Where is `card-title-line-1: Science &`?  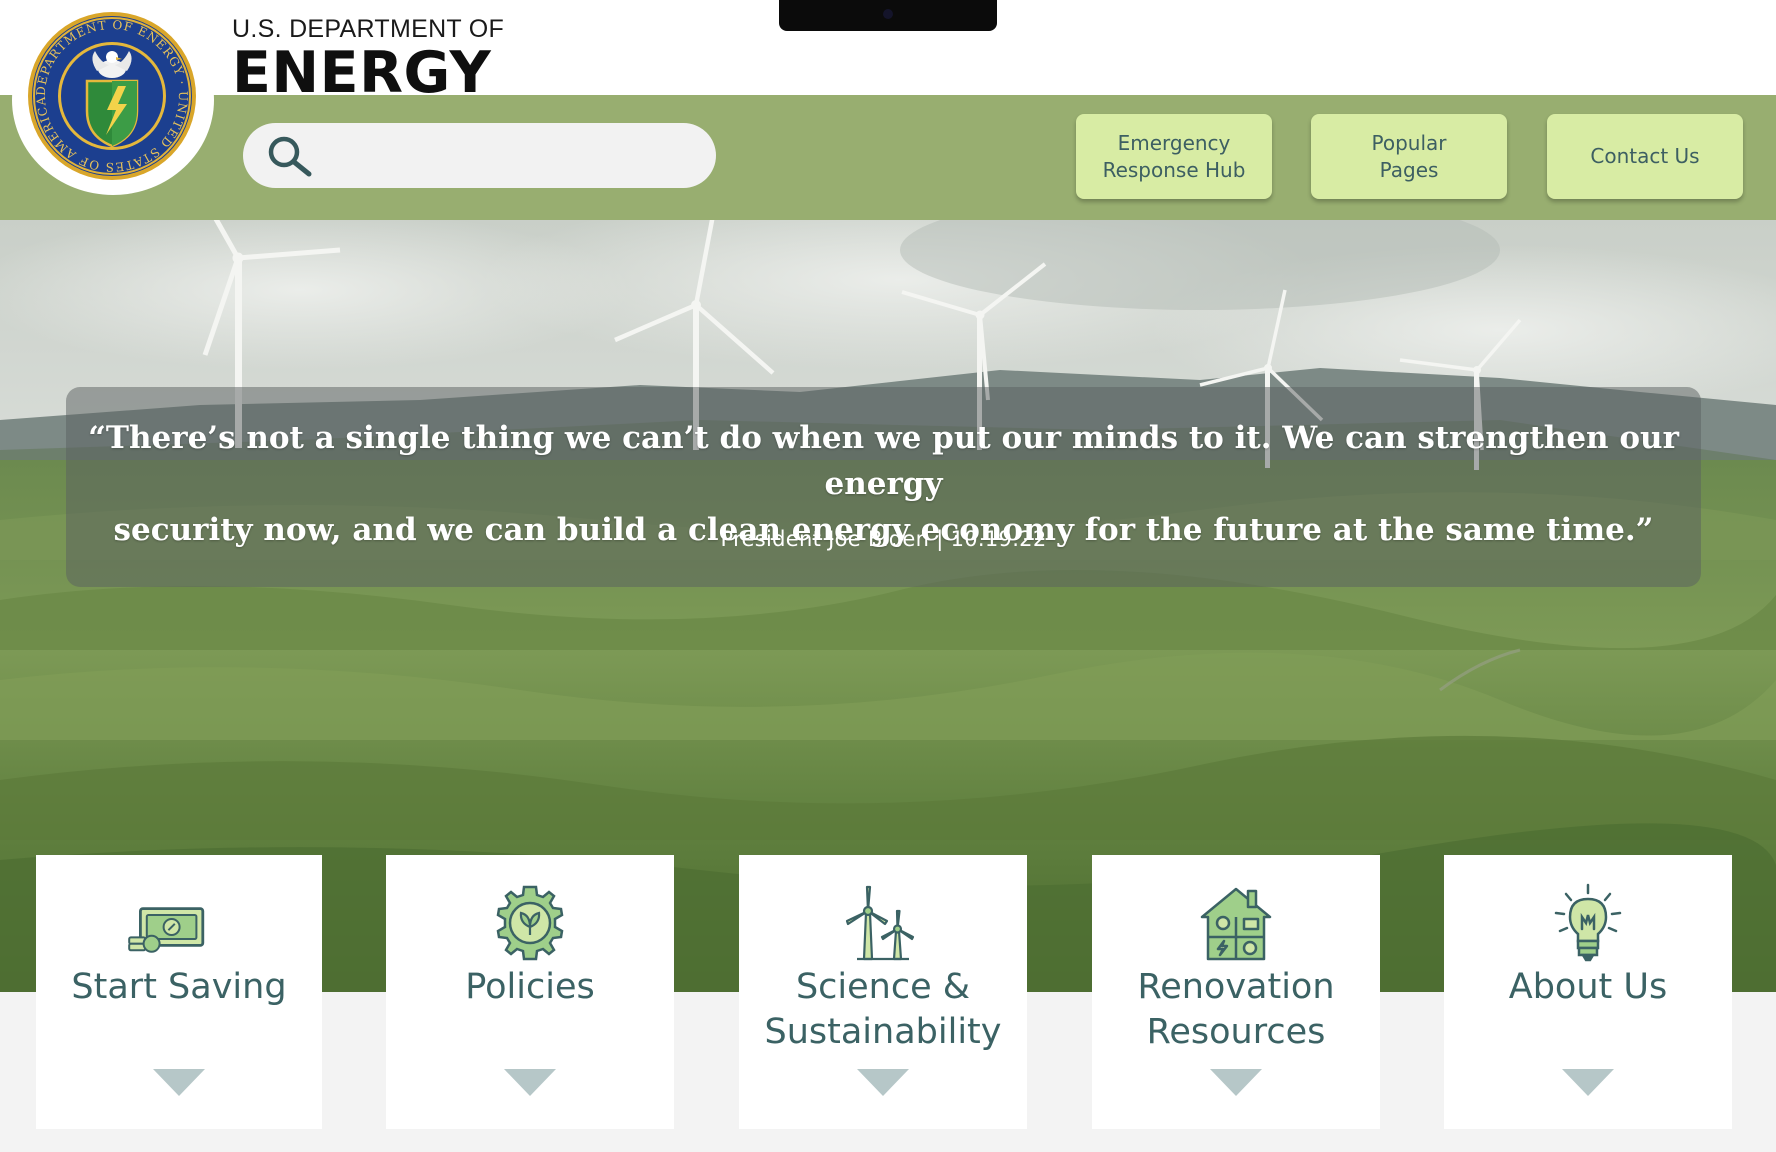
card-title-line-1: Science & is located at coordinates (883, 987).